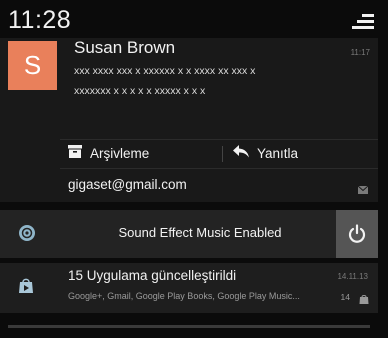 The image size is (388, 338). I want to click on email-time: 11:17, so click(360, 52).